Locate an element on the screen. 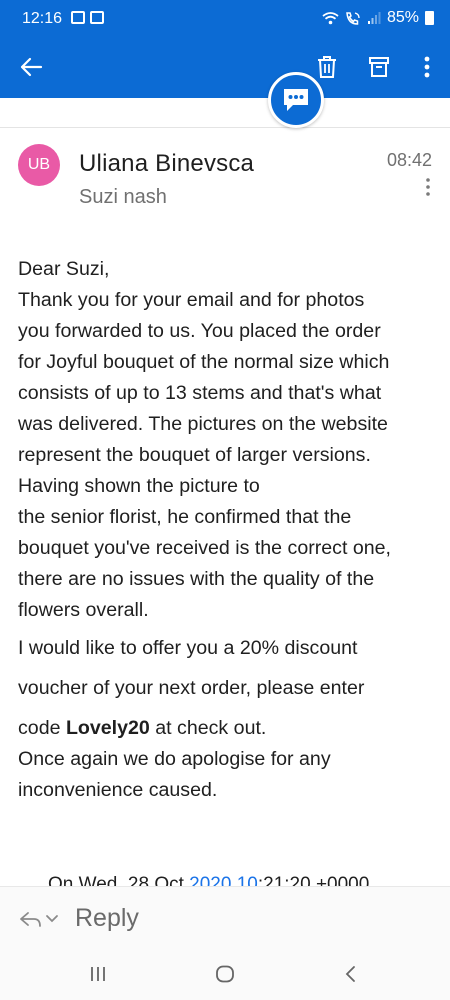  reply-button-label: Reply is located at coordinates (107, 918).